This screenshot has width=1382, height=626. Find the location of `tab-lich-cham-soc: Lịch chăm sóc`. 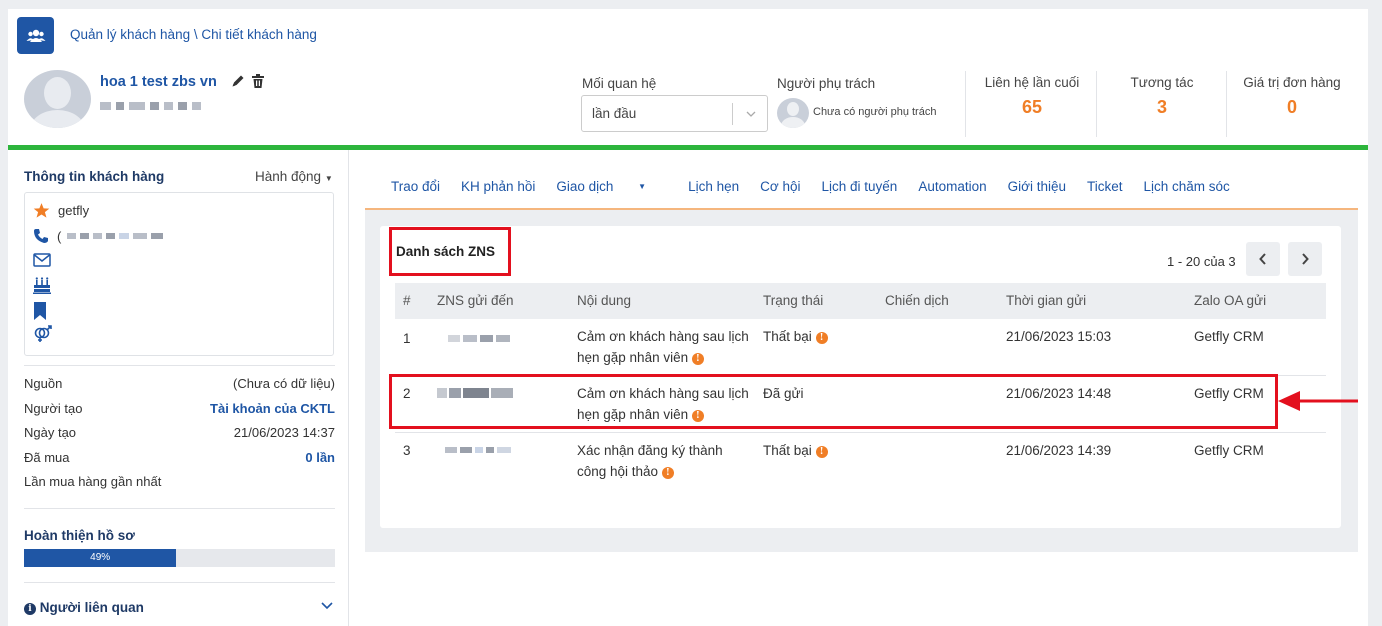

tab-lich-cham-soc: Lịch chăm sóc is located at coordinates (1187, 186).